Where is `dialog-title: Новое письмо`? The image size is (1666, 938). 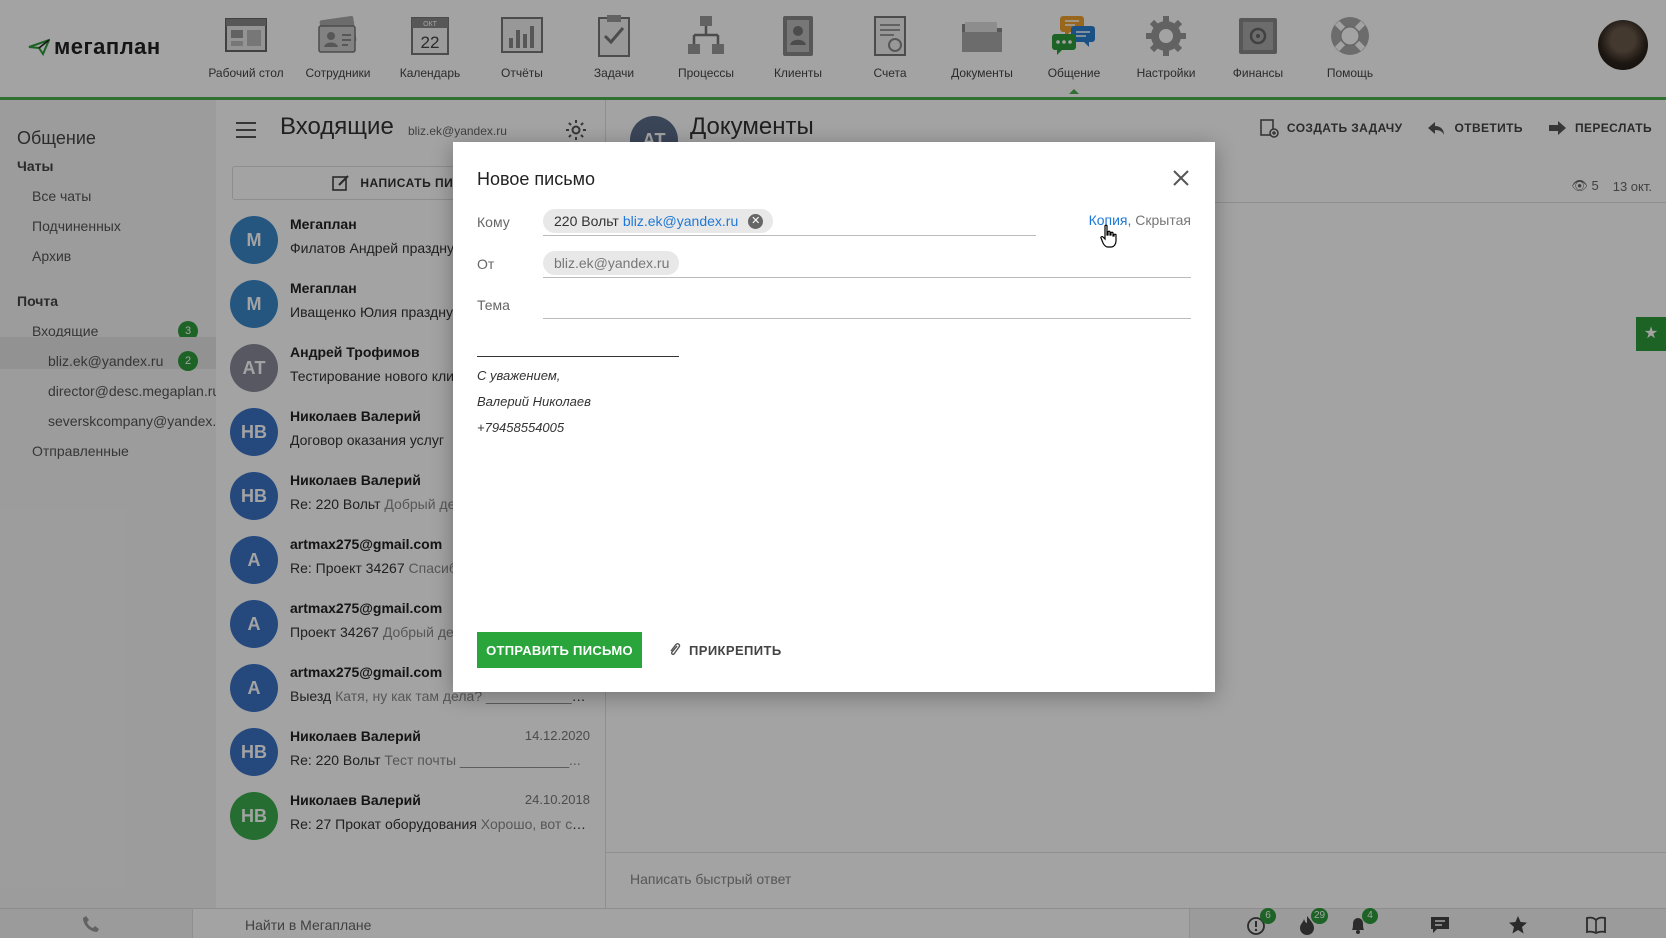
dialog-title: Новое письмо is located at coordinates (536, 179).